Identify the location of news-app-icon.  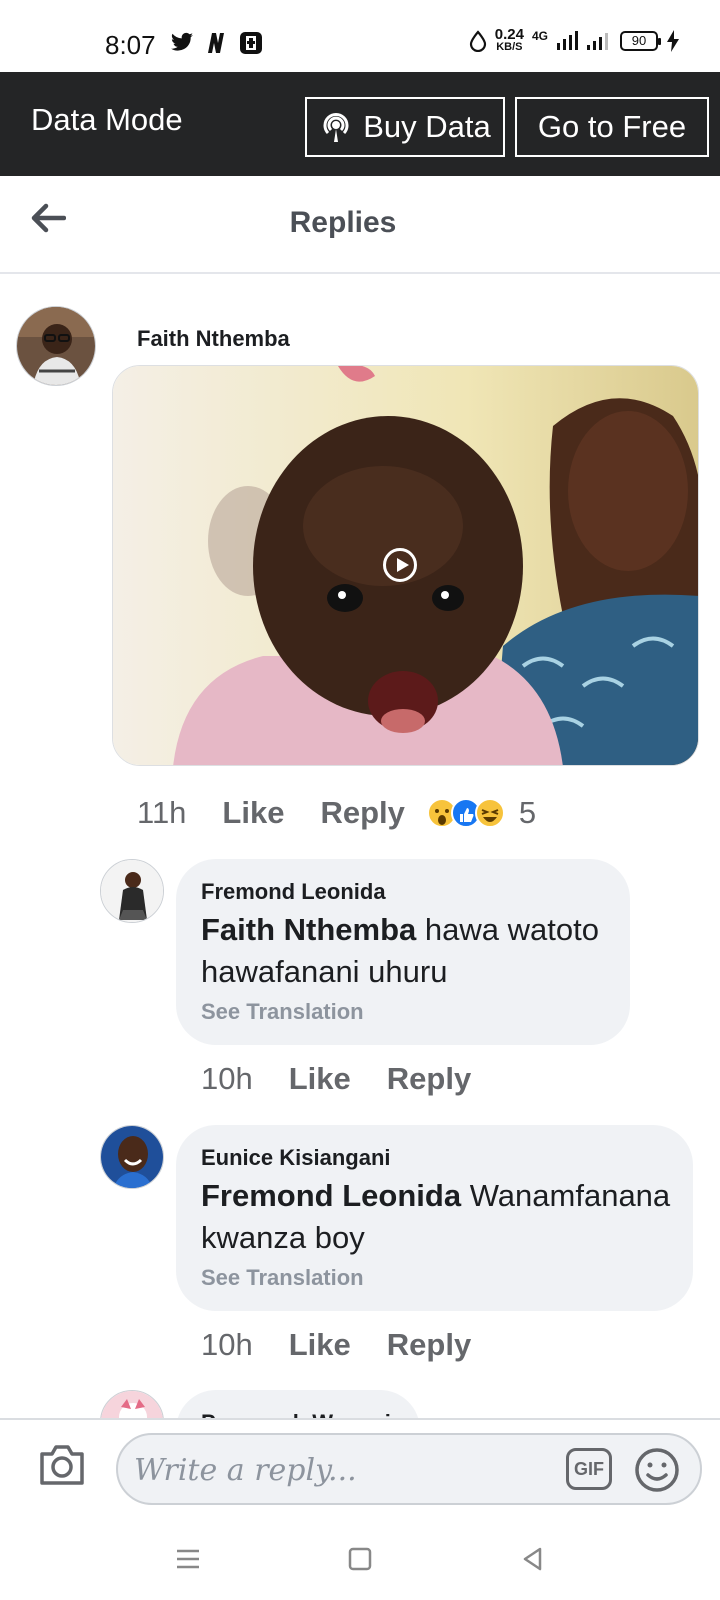
(251, 43).